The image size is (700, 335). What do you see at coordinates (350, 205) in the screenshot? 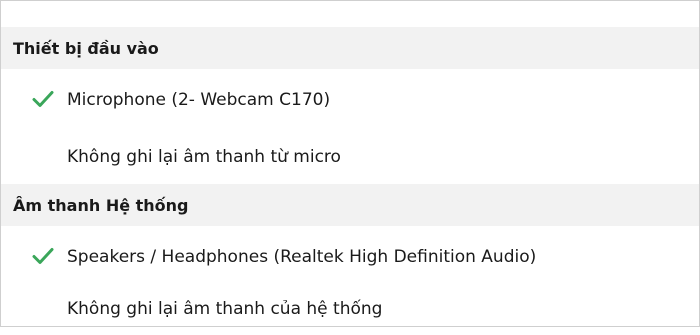
I see `section-header-system-audio: Âm thanh Hệ thống` at bounding box center [350, 205].